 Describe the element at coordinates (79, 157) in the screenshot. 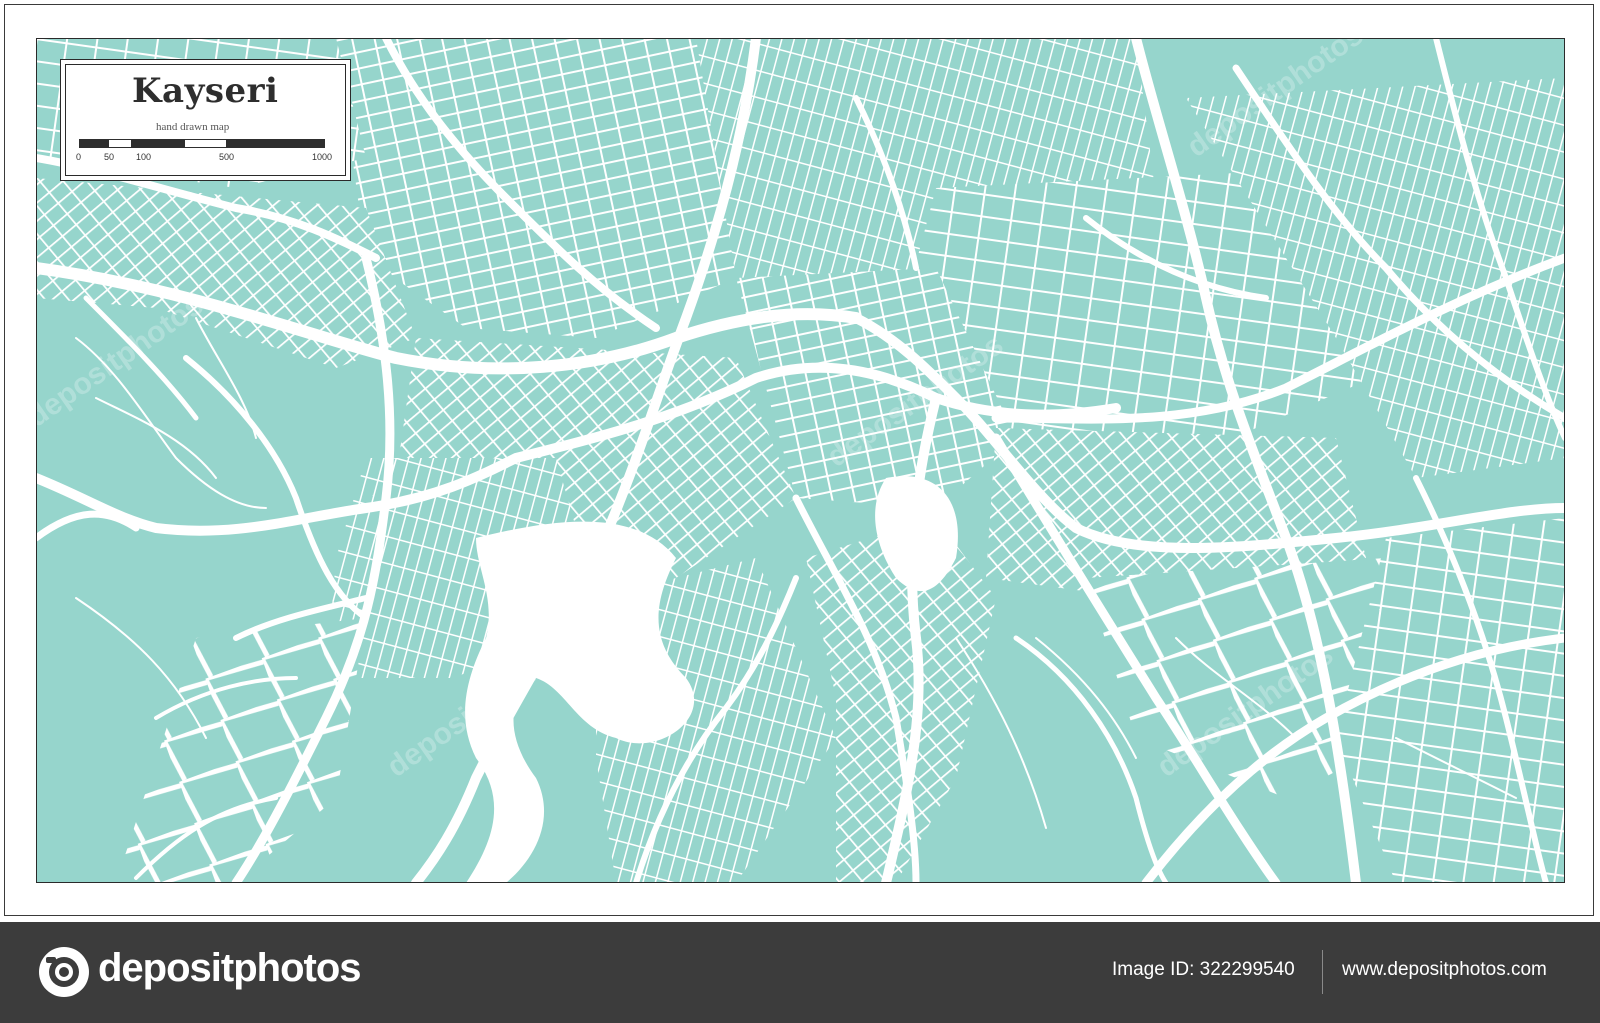

I see `scale-label: 0` at that location.